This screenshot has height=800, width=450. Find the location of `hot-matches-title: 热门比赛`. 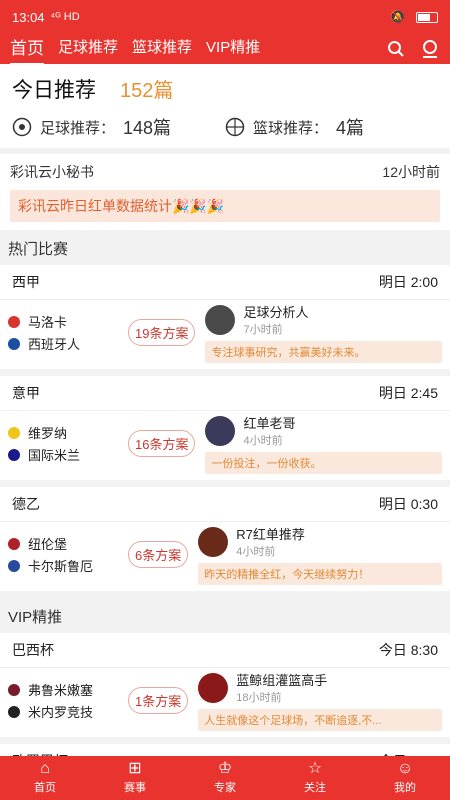

hot-matches-title: 热门比赛 is located at coordinates (38, 249).